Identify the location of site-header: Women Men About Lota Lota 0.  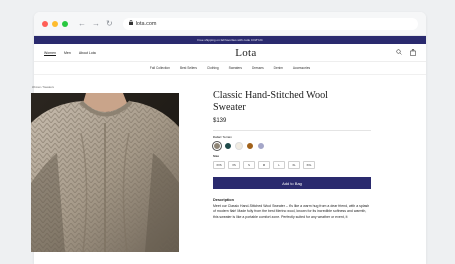
(230, 53).